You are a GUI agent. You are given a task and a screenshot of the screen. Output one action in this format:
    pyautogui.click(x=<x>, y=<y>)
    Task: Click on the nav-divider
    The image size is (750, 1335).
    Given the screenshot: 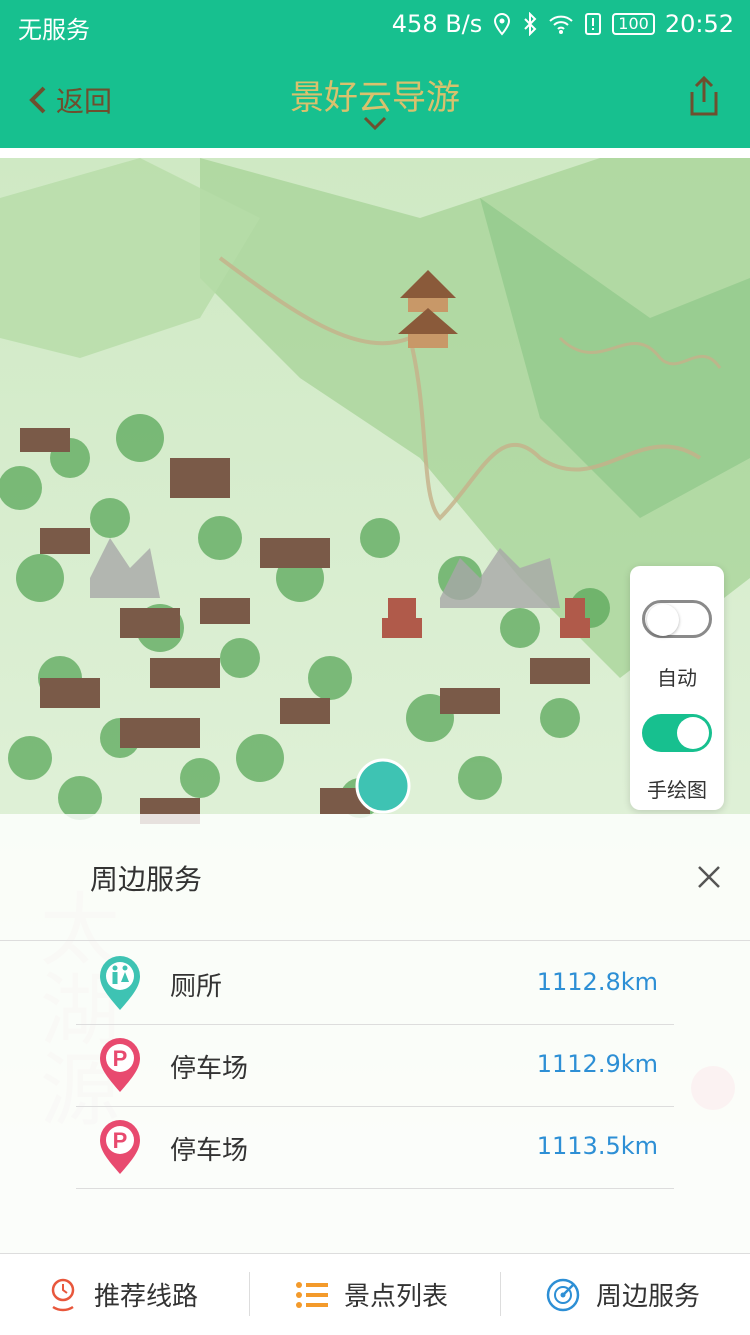 What is the action you would take?
    pyautogui.click(x=375, y=153)
    